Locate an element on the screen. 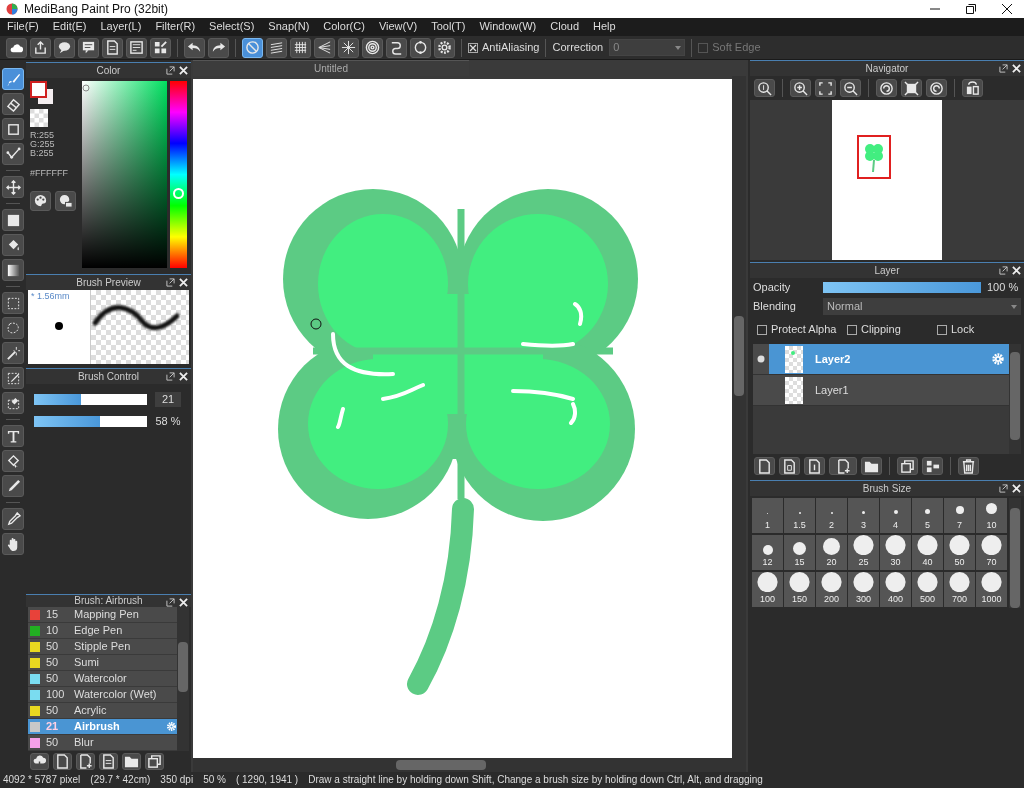 The height and width of the screenshot is (788, 1024). brush-size-option: 400 is located at coordinates (895, 589).